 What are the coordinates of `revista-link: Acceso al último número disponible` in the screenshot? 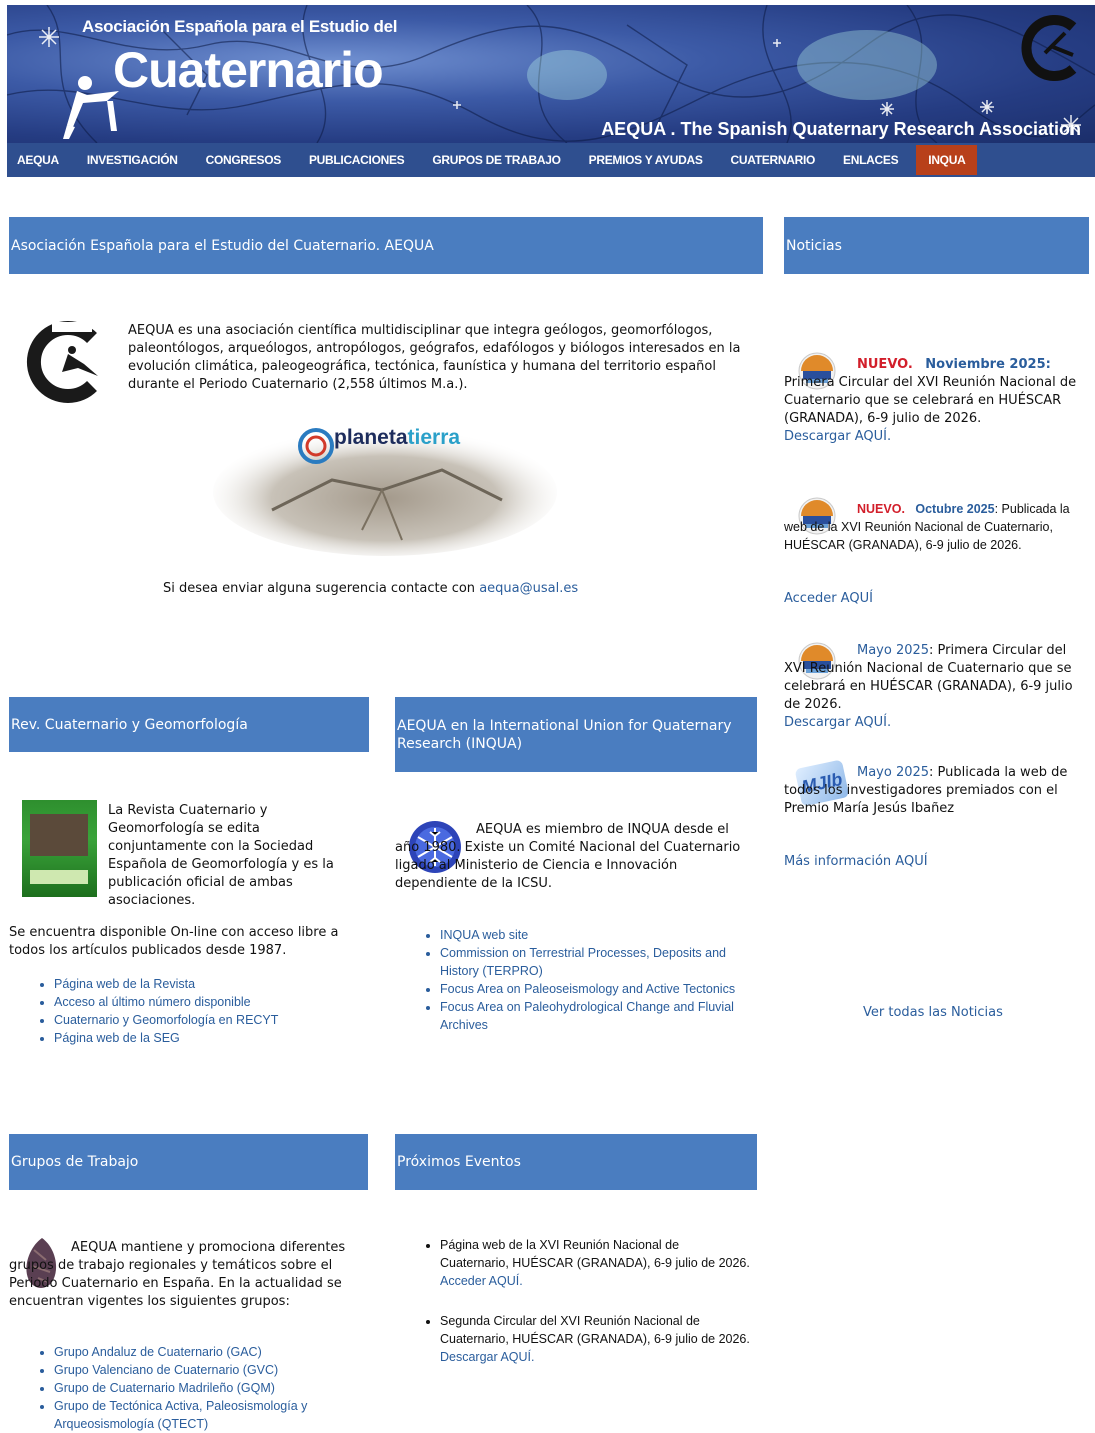 It's located at (152, 1002).